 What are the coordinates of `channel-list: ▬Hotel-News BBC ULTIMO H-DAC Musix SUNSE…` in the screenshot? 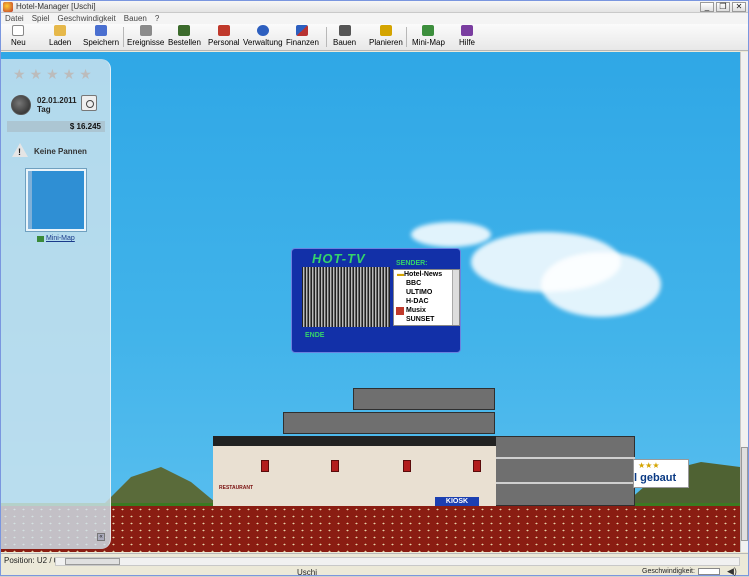 It's located at (426, 297).